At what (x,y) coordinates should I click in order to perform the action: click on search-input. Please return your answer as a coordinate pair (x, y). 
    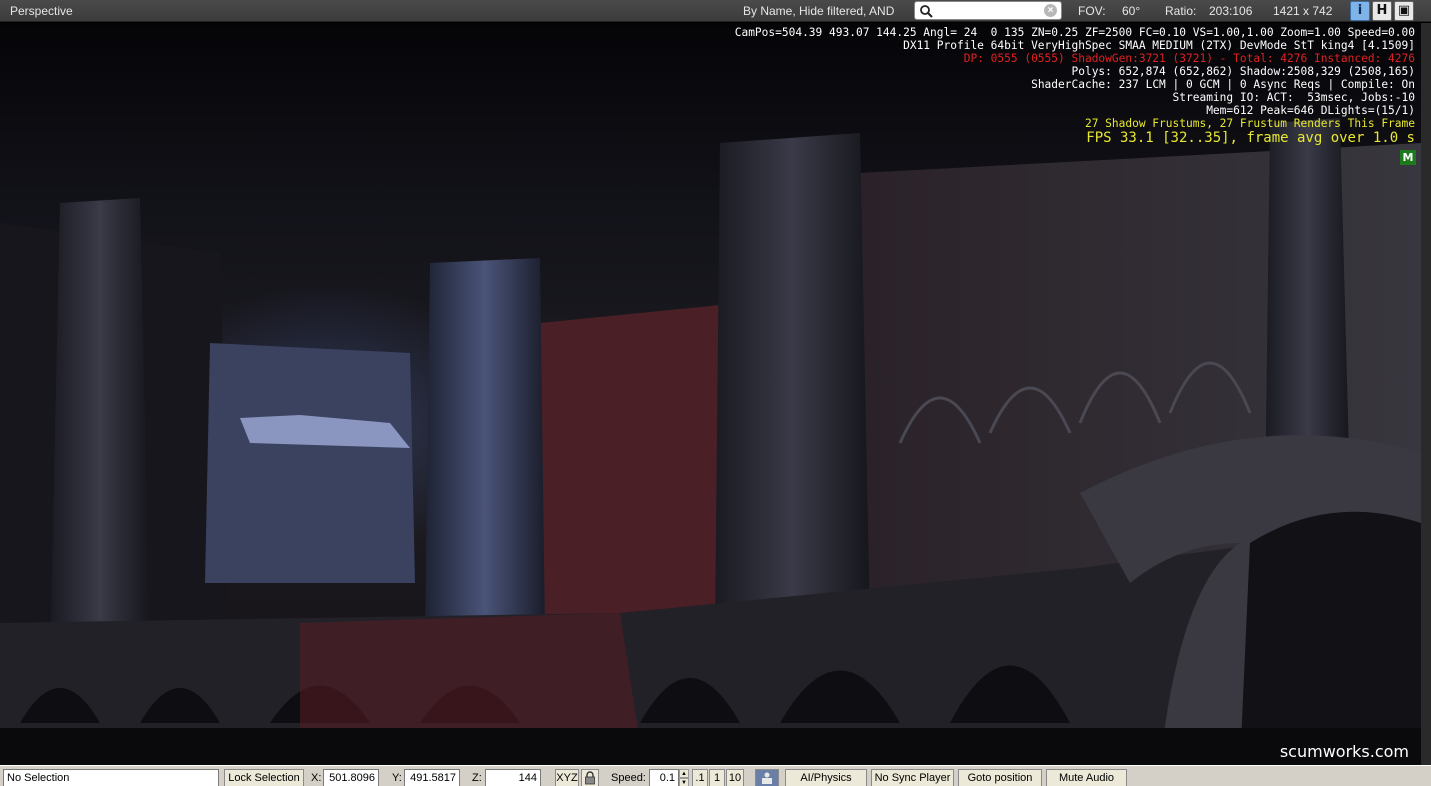
    Looking at the image, I should click on (987, 10).